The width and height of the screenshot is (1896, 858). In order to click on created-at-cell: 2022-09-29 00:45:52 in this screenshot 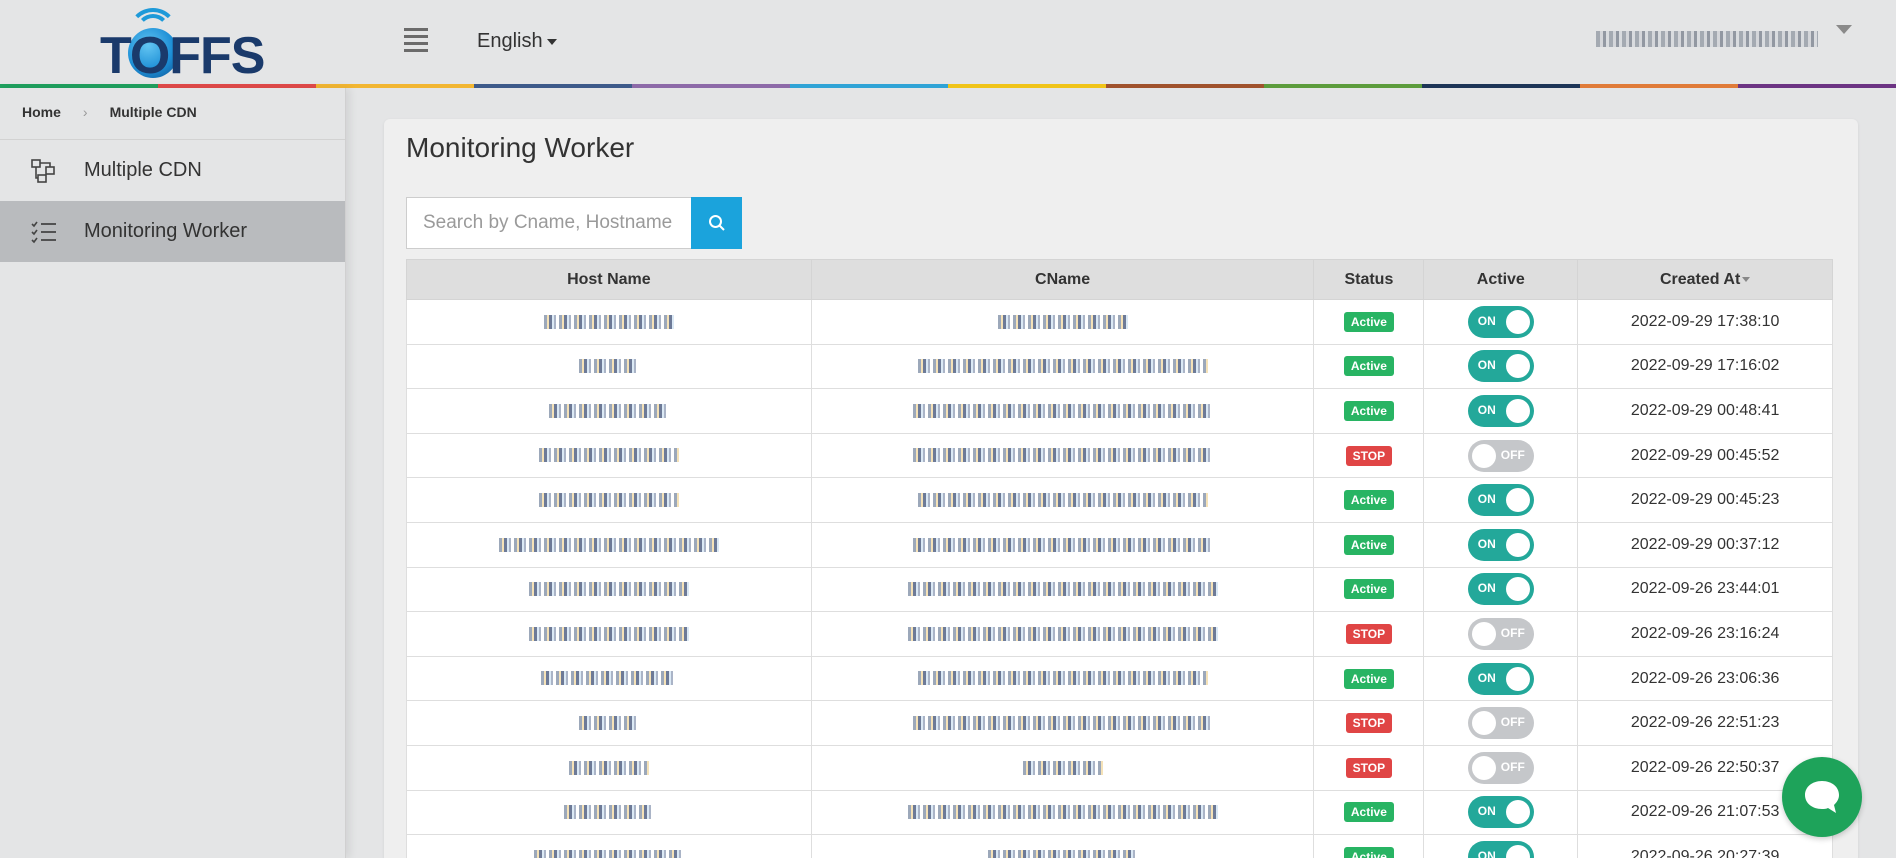, I will do `click(1705, 455)`.